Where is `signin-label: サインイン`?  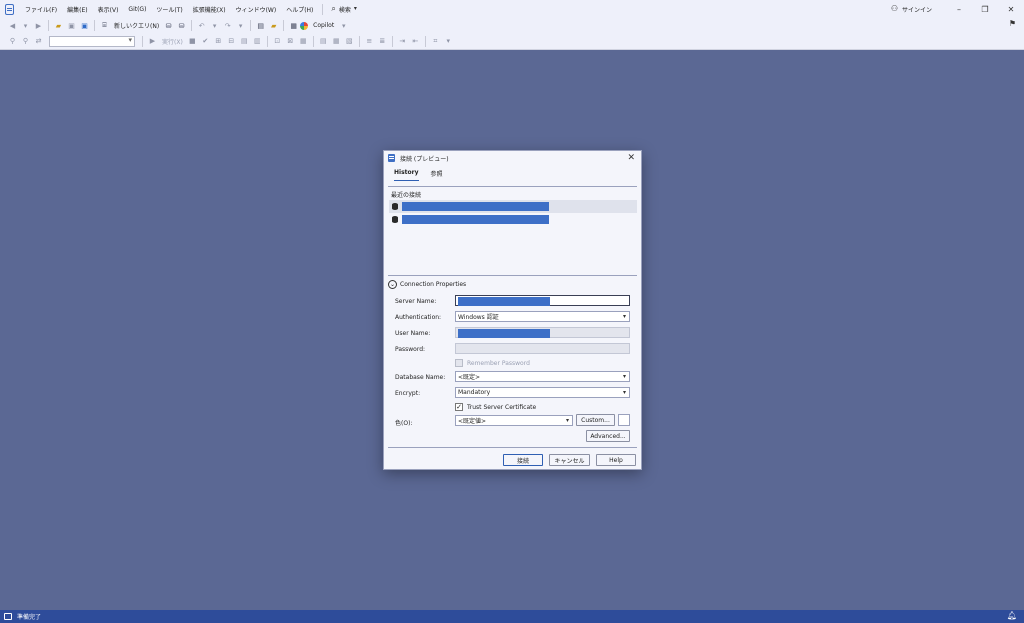 signin-label: サインイン is located at coordinates (916, 10).